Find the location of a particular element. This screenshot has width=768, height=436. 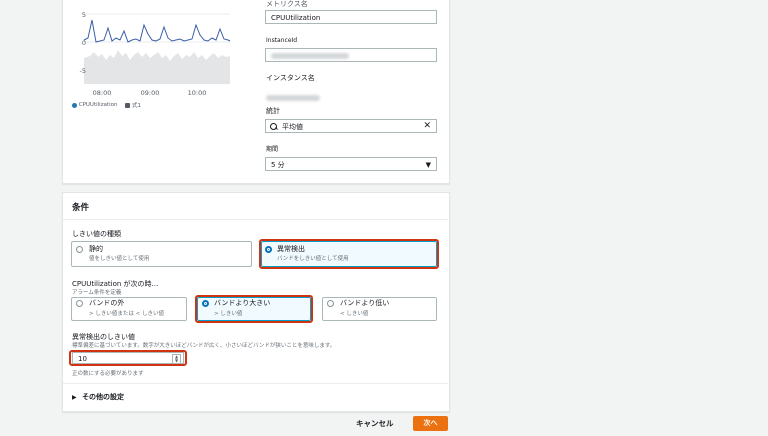

caret-down-icon: ▼ is located at coordinates (428, 165).